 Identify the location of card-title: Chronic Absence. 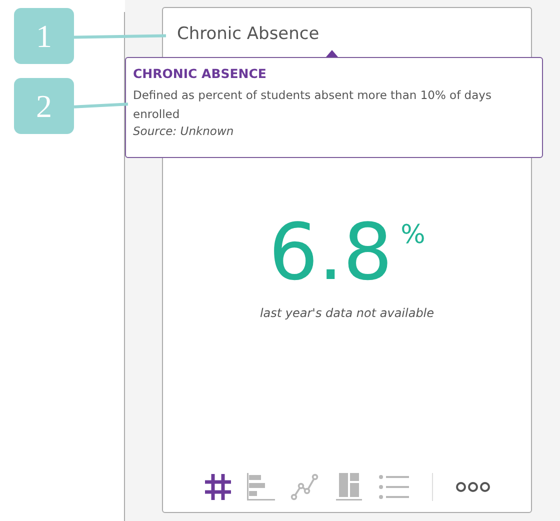
(248, 34).